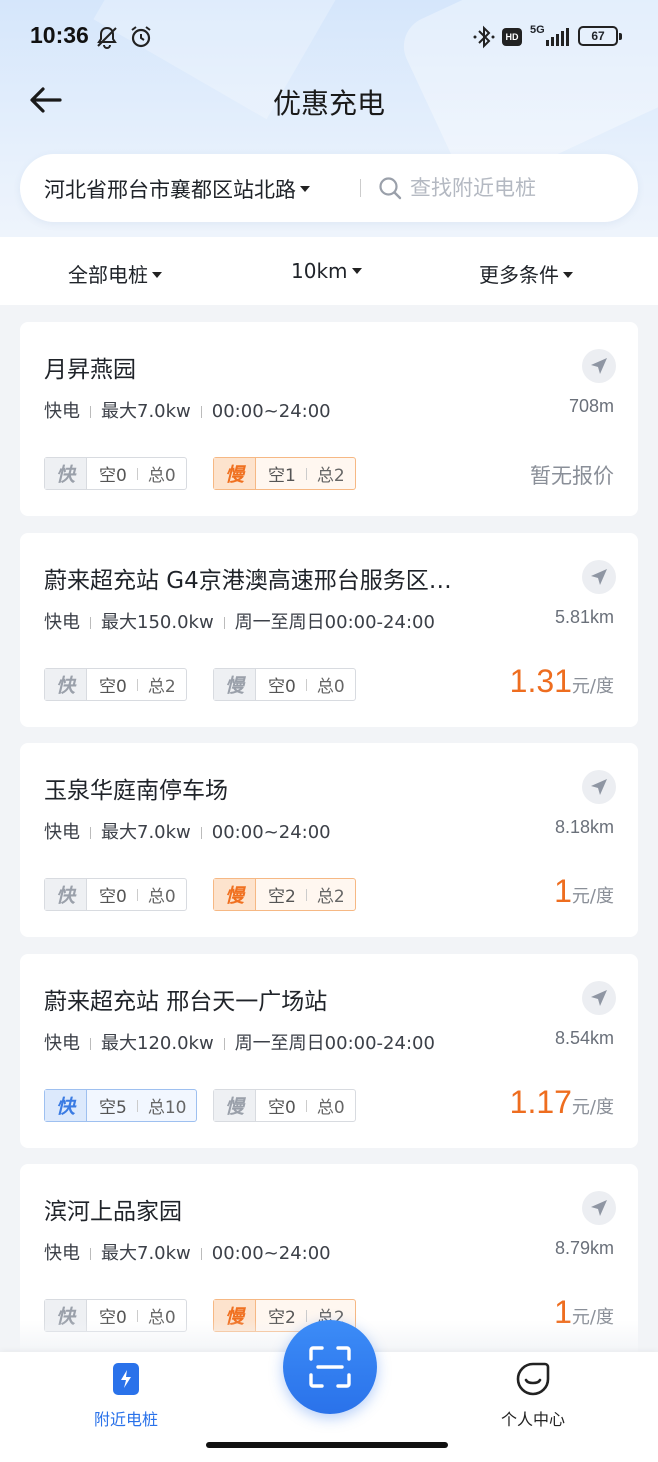 The width and height of the screenshot is (658, 1462). I want to click on search-divider, so click(360, 188).